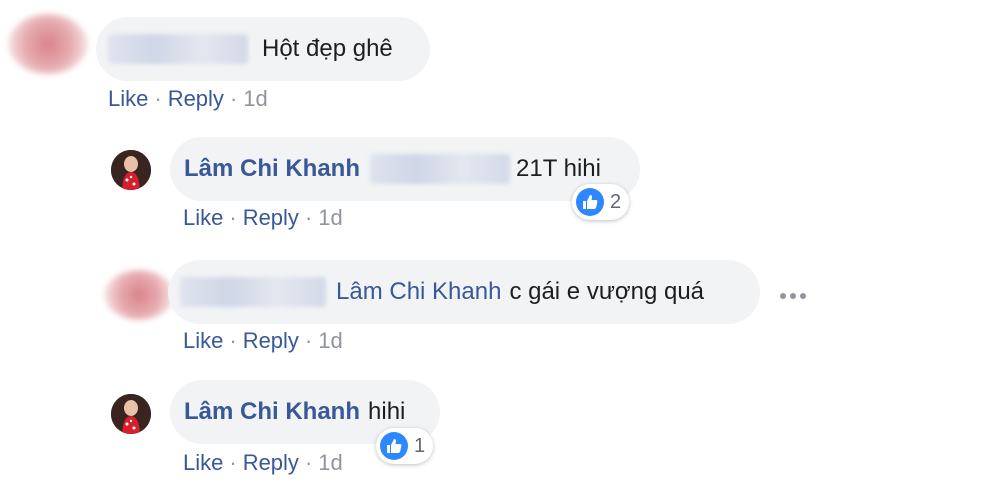  Describe the element at coordinates (440, 169) in the screenshot. I see `blurred-mention` at that location.